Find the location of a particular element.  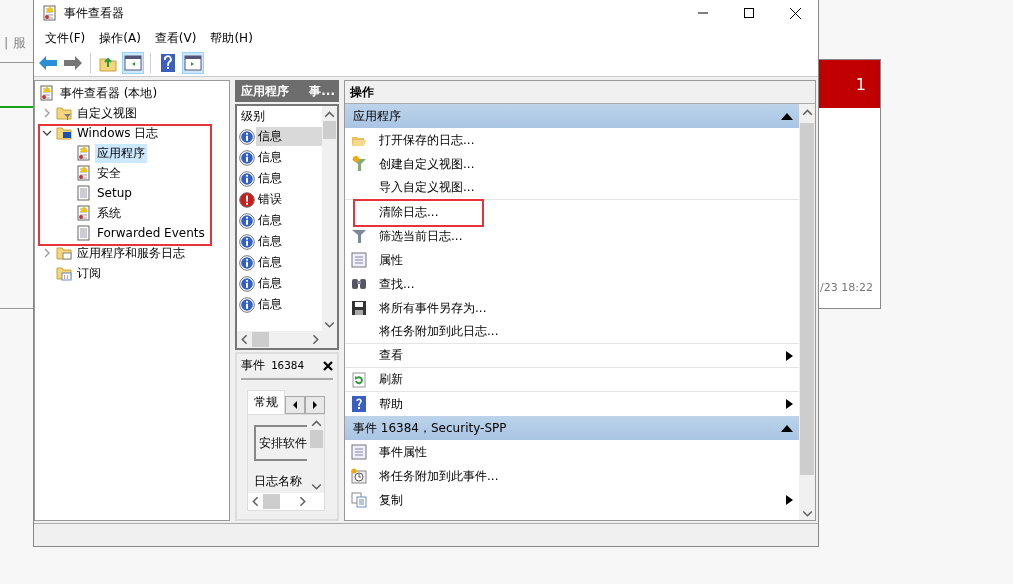

refresh-icon is located at coordinates (359, 379).